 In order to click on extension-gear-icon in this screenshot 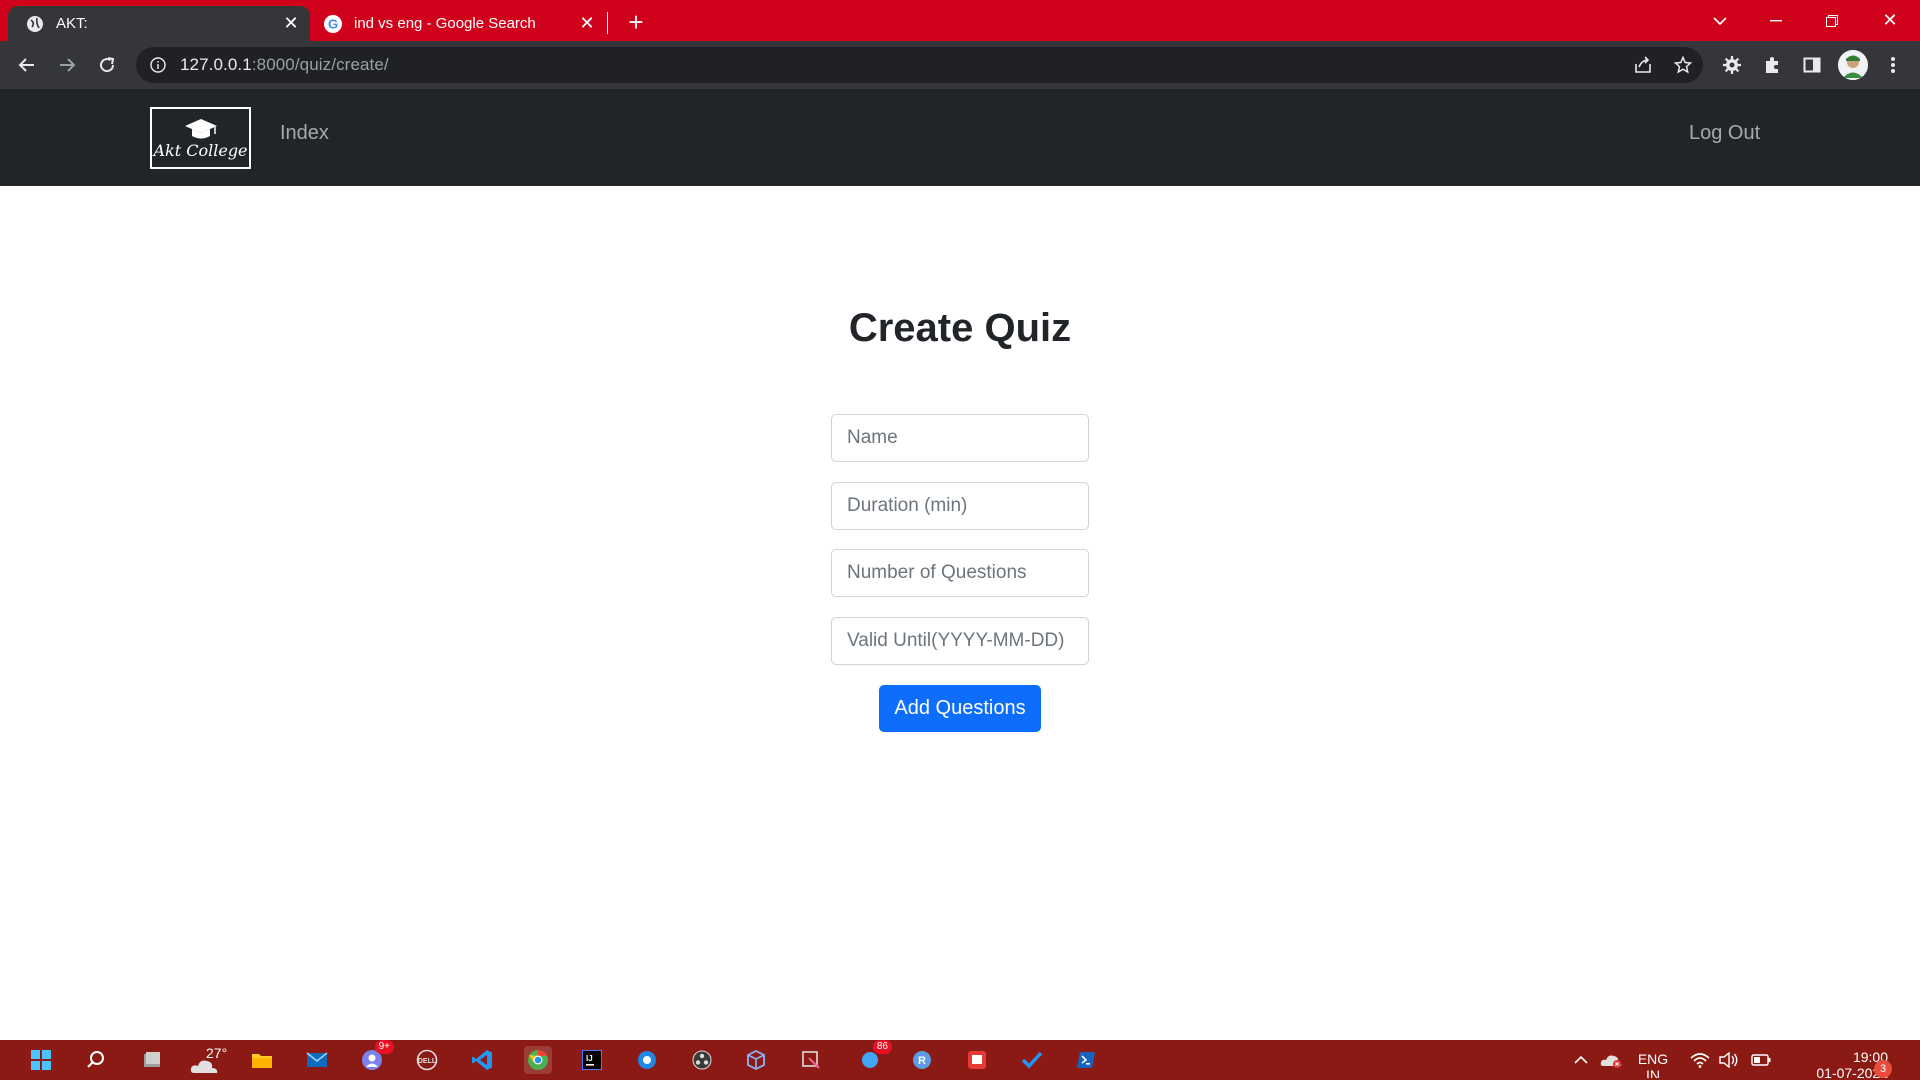, I will do `click(1732, 65)`.